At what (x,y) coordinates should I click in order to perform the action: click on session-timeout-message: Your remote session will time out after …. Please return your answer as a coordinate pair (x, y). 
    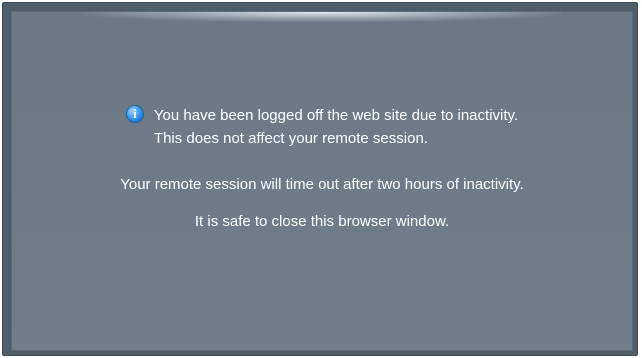
    Looking at the image, I should click on (322, 184).